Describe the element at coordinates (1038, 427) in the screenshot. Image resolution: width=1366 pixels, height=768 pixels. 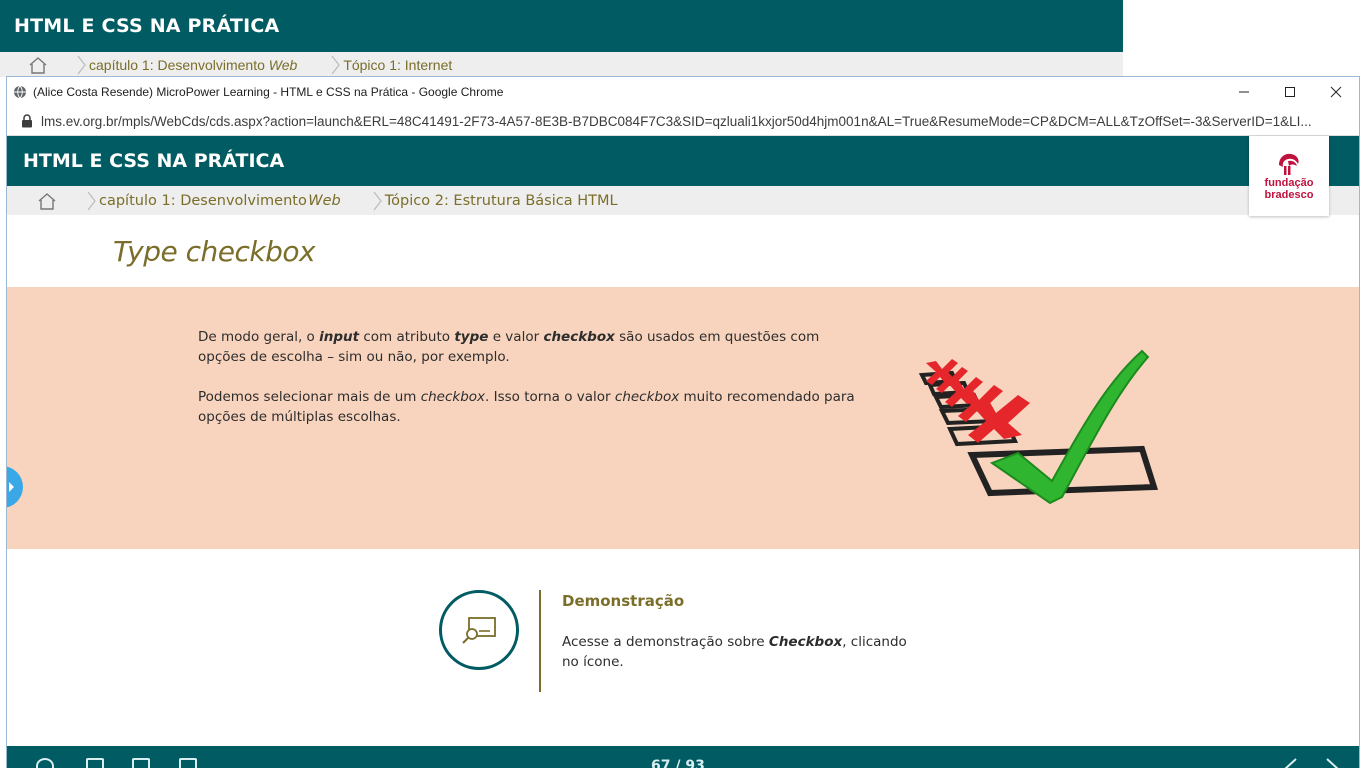
I see `checkbox-illustration` at that location.